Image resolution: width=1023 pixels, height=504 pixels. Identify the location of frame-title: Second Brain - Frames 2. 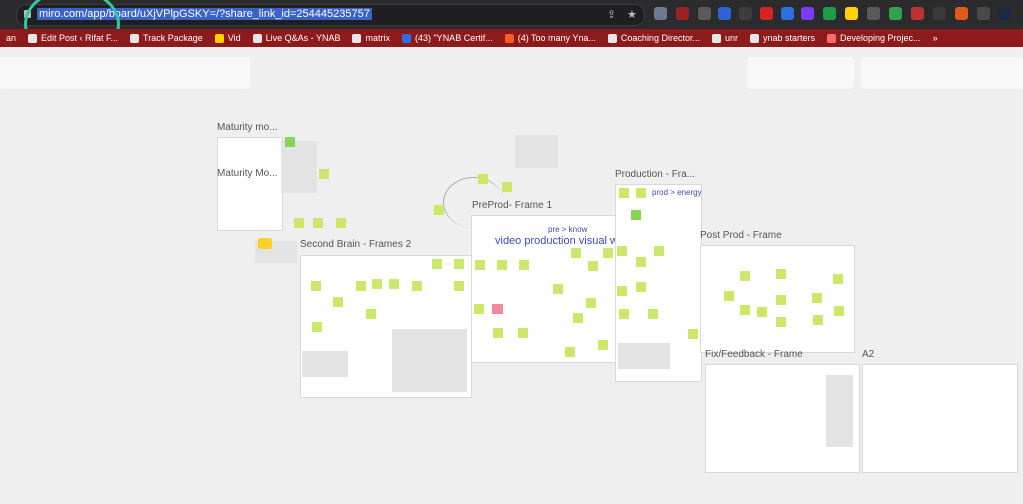
(355, 244).